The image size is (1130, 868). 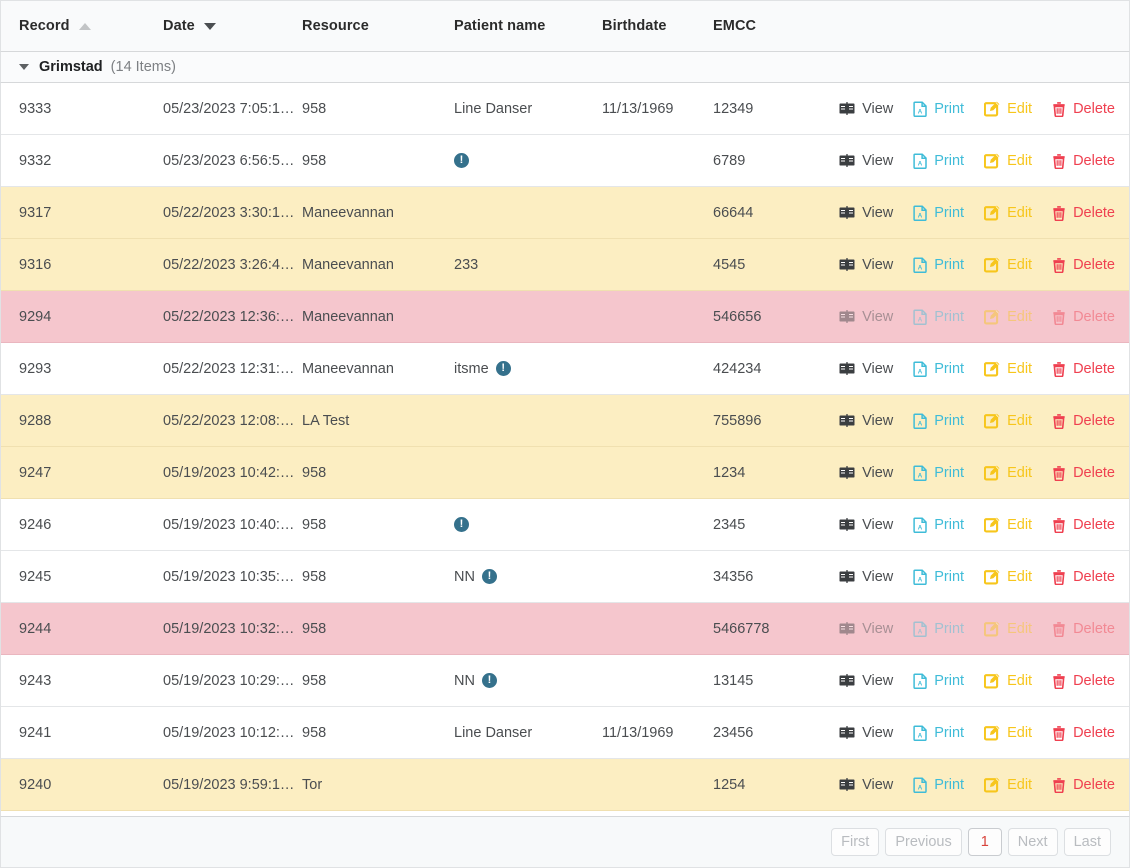 I want to click on column-header-record: Record, so click(x=82, y=26).